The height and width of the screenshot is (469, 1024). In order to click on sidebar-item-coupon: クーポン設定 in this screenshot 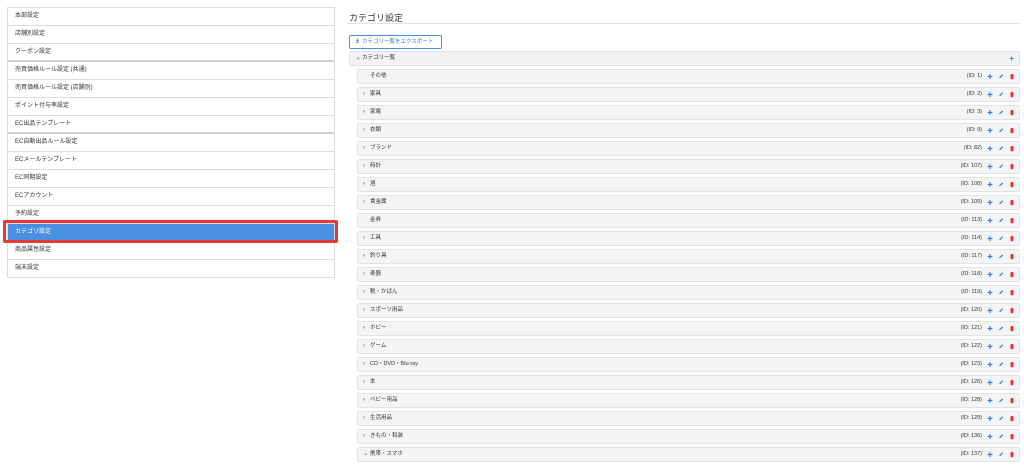, I will do `click(171, 53)`.